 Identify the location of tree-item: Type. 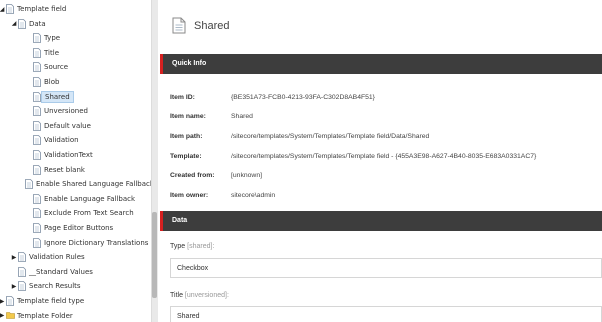
(75, 38).